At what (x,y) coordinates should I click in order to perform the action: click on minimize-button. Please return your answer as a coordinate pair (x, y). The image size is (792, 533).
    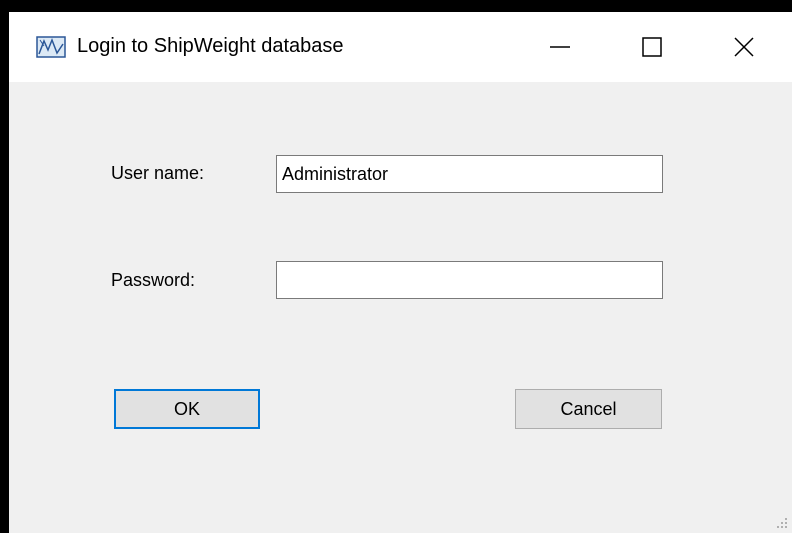
    Looking at the image, I should click on (560, 47).